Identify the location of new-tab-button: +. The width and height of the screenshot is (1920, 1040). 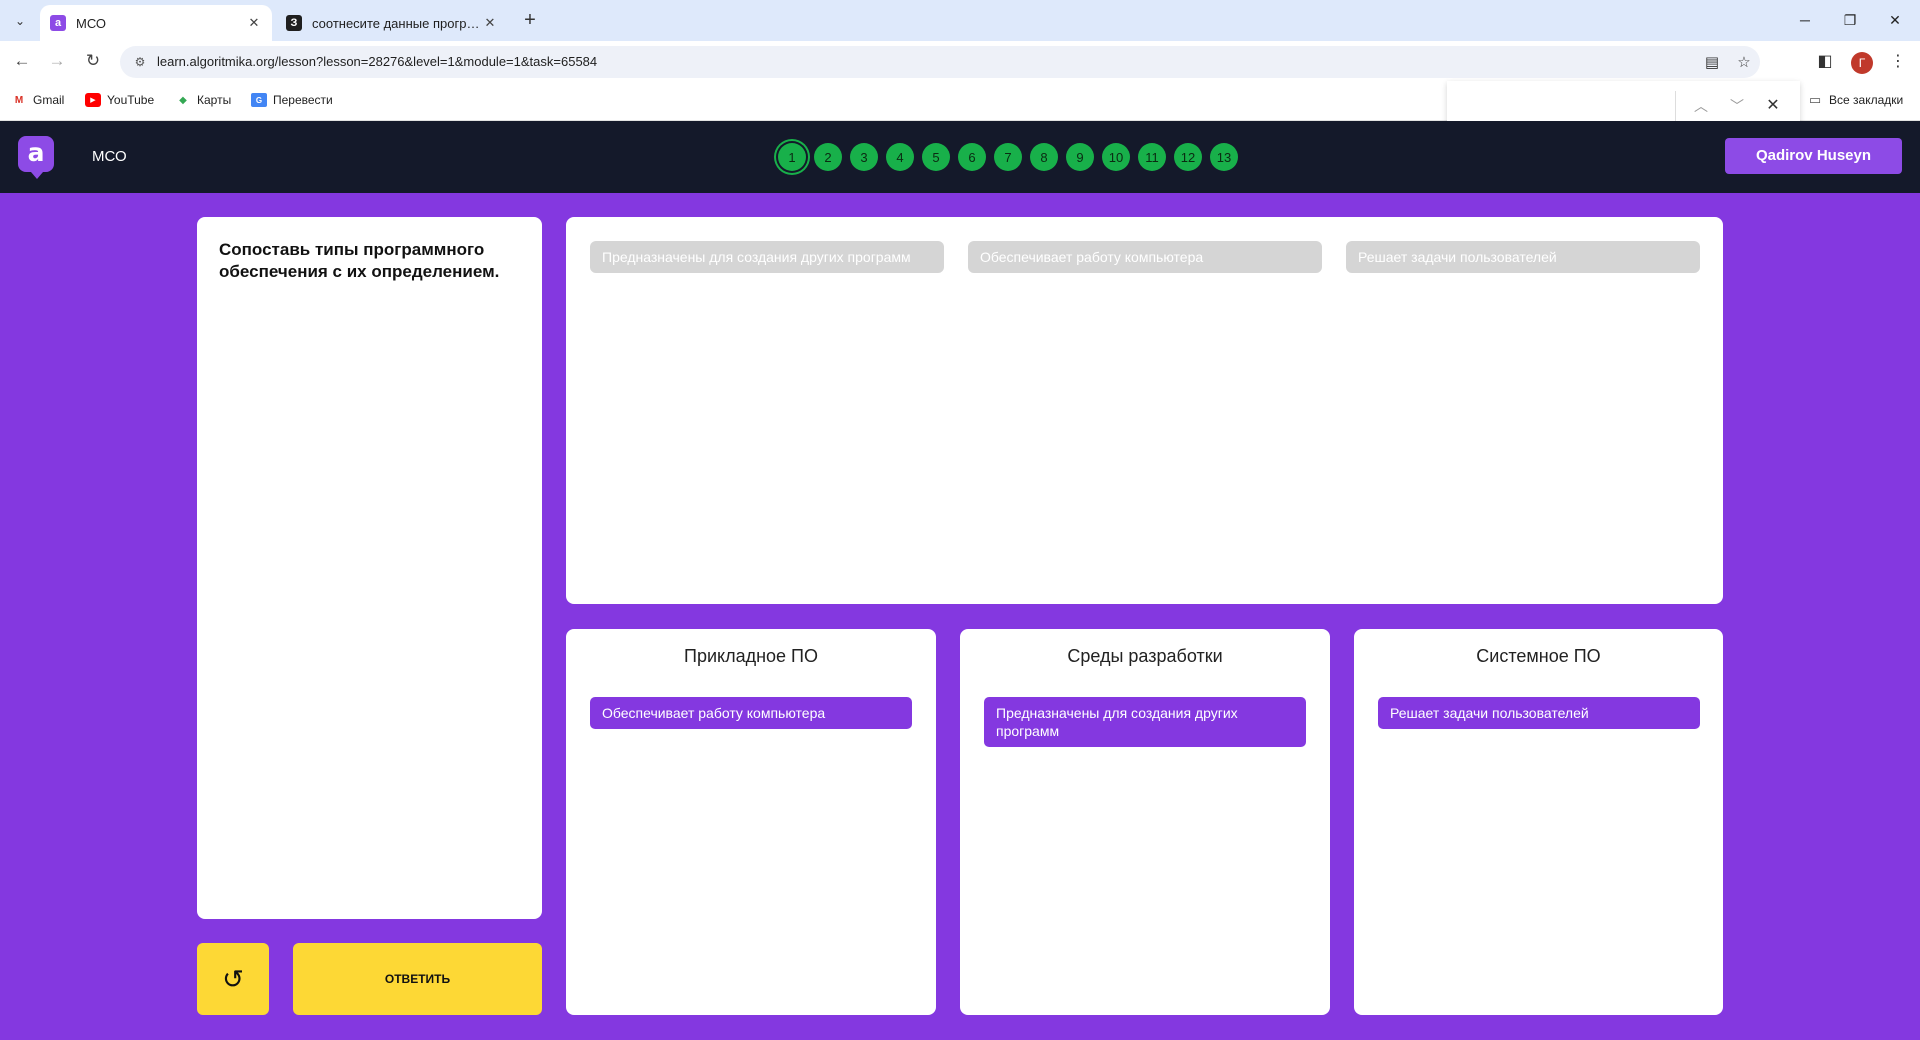
(530, 20).